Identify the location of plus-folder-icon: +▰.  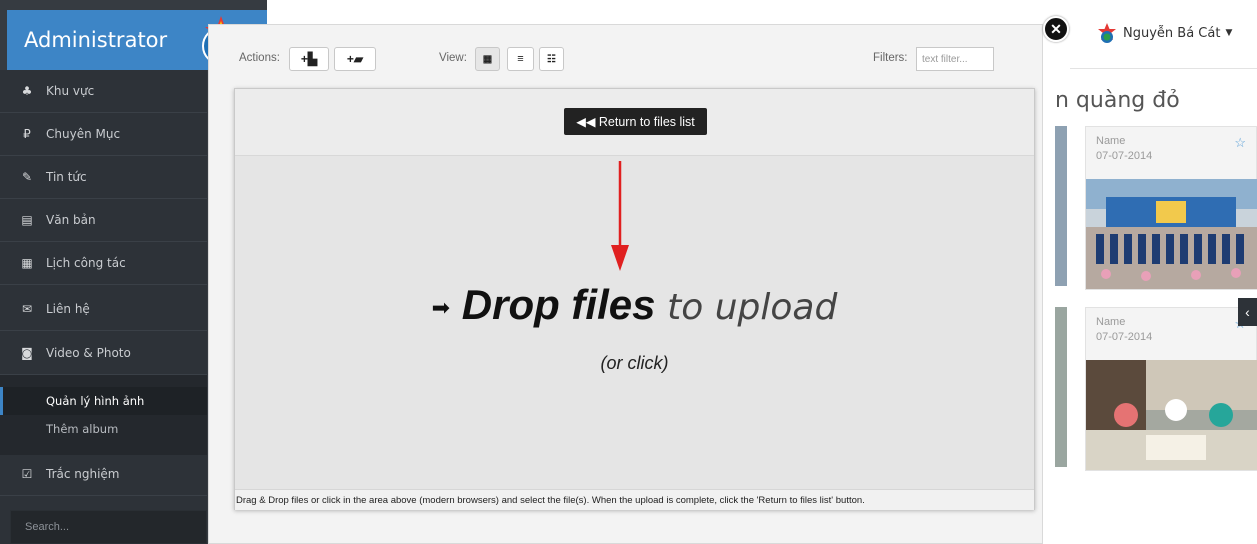
(355, 59).